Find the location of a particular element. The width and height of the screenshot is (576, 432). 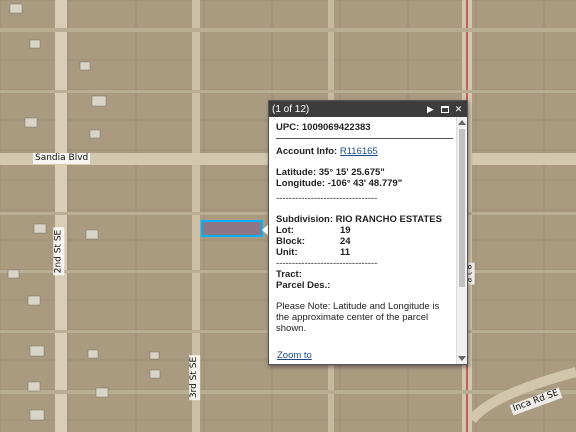

lot-value: 19 is located at coordinates (345, 230).